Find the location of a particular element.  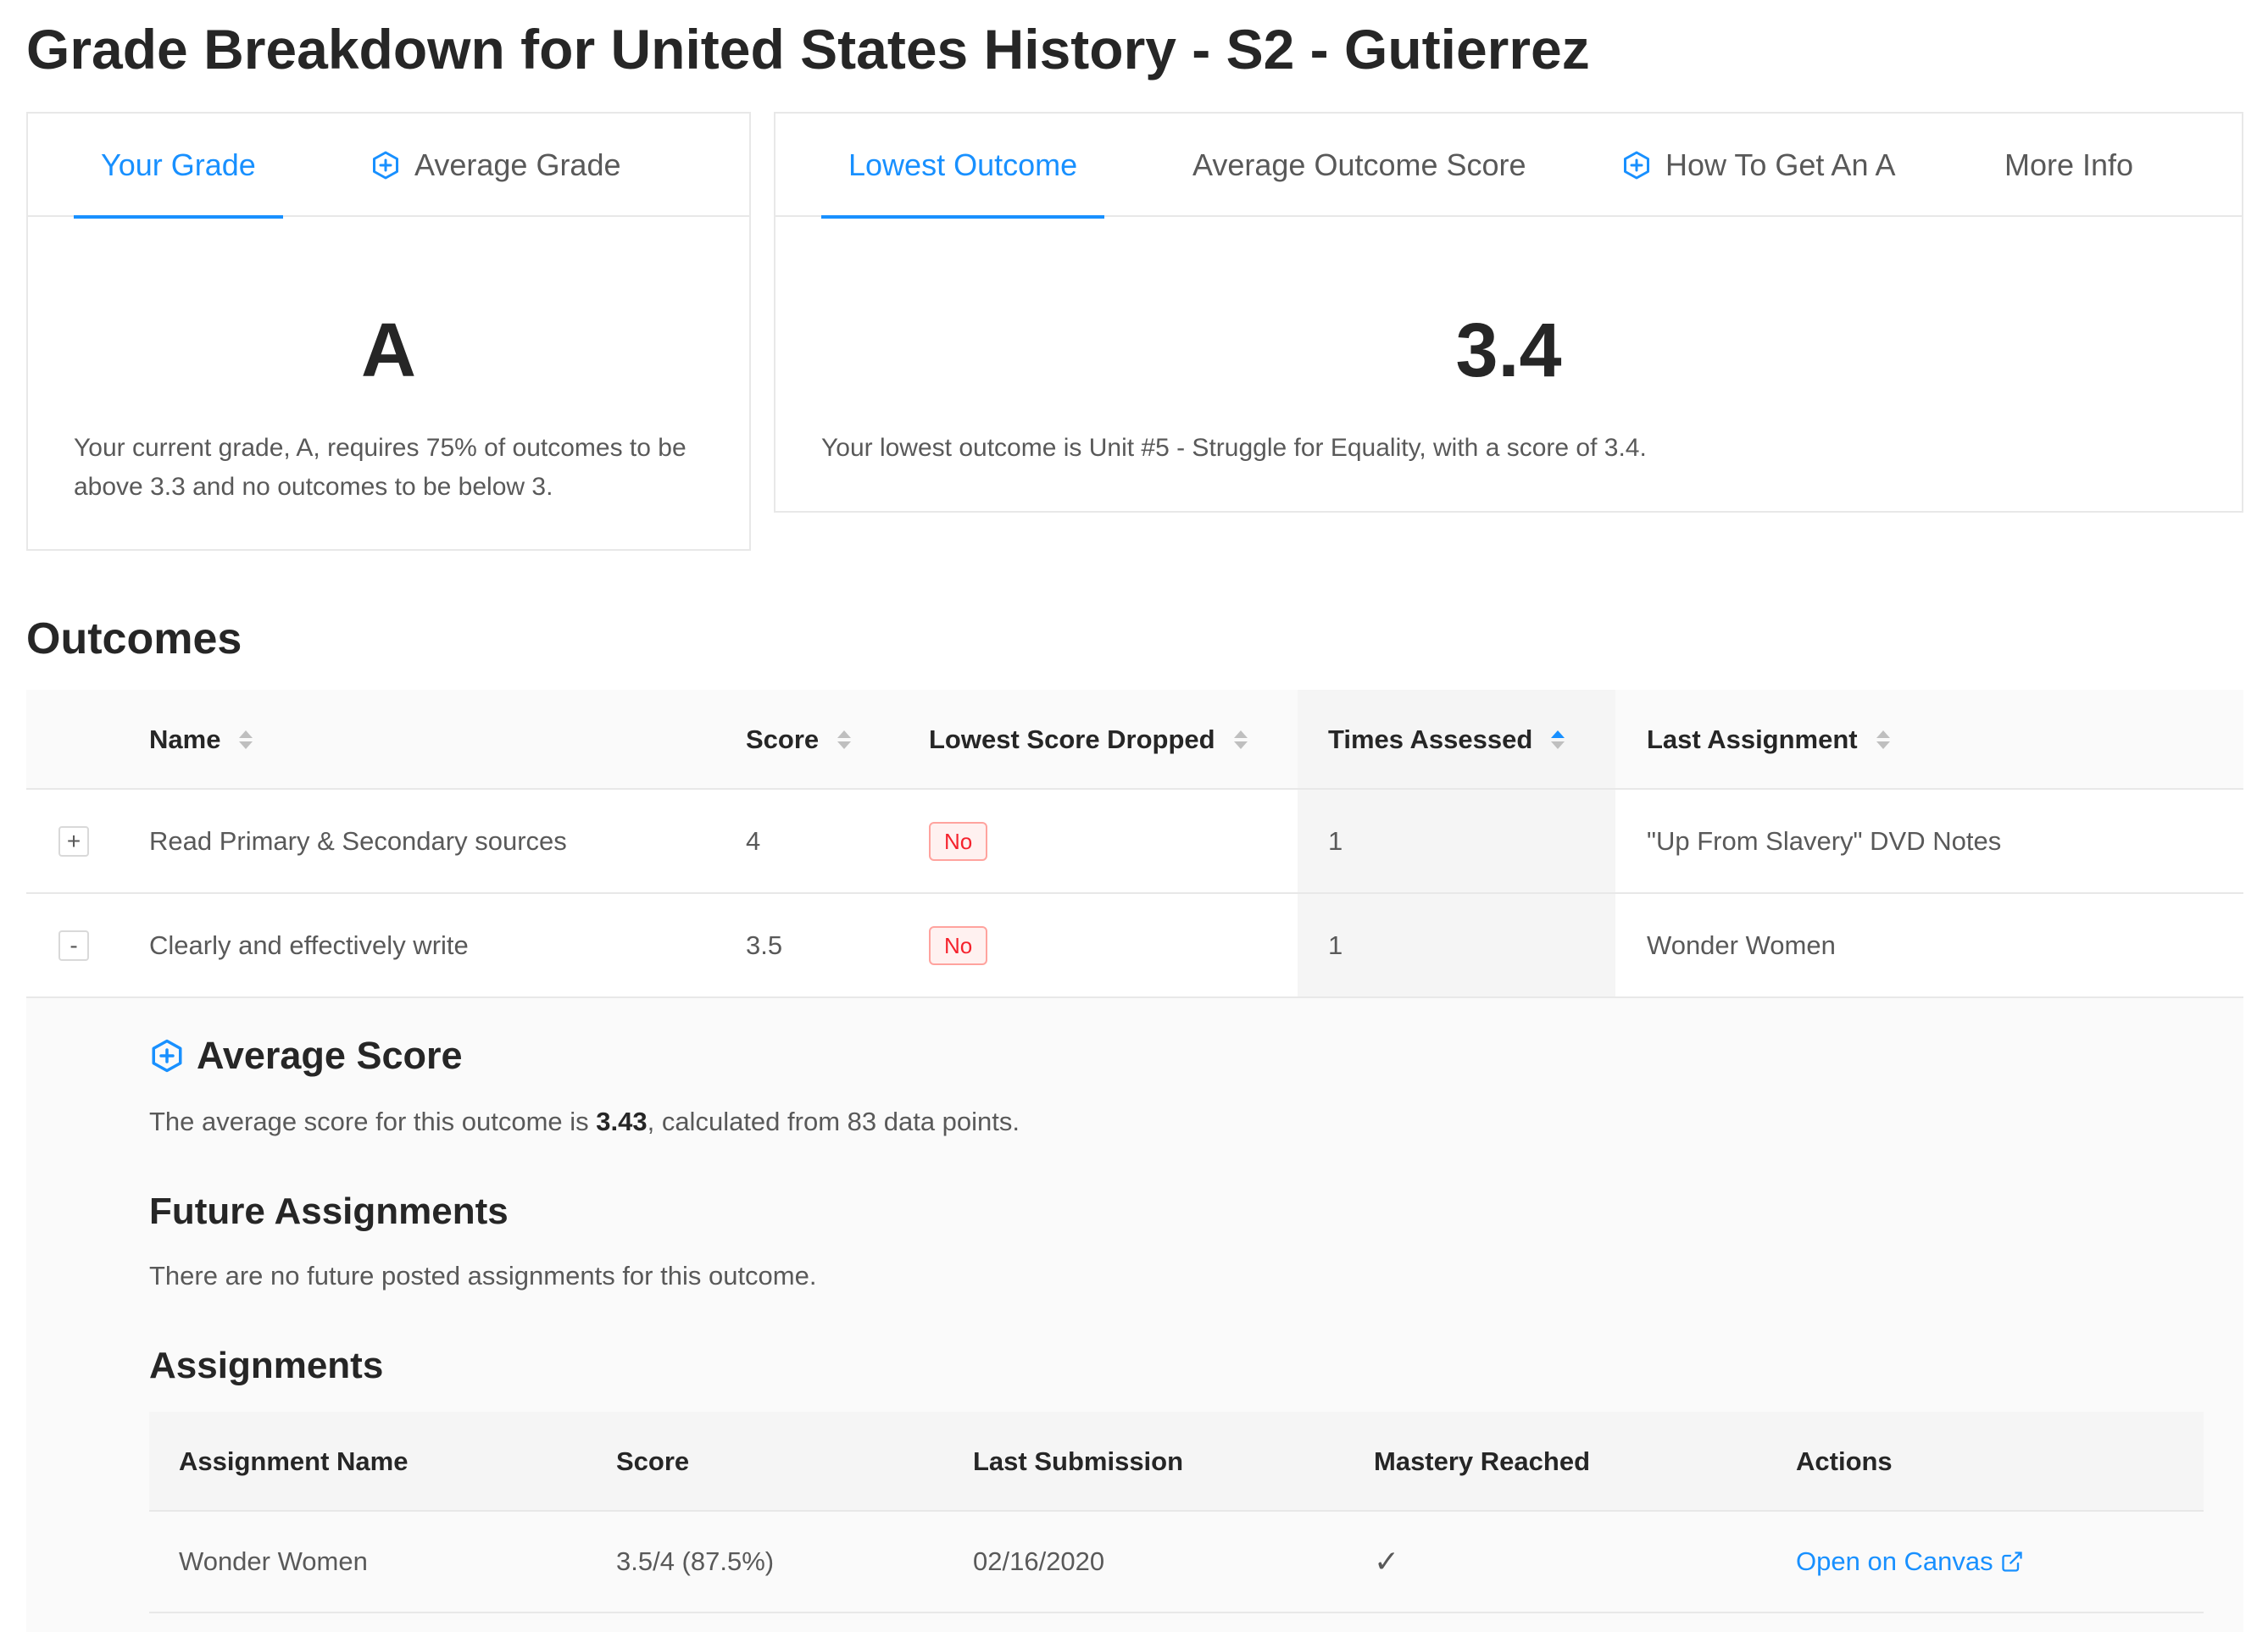

column-header-lowest-score-dropped: Lowest Score Dropped is located at coordinates (1089, 740).